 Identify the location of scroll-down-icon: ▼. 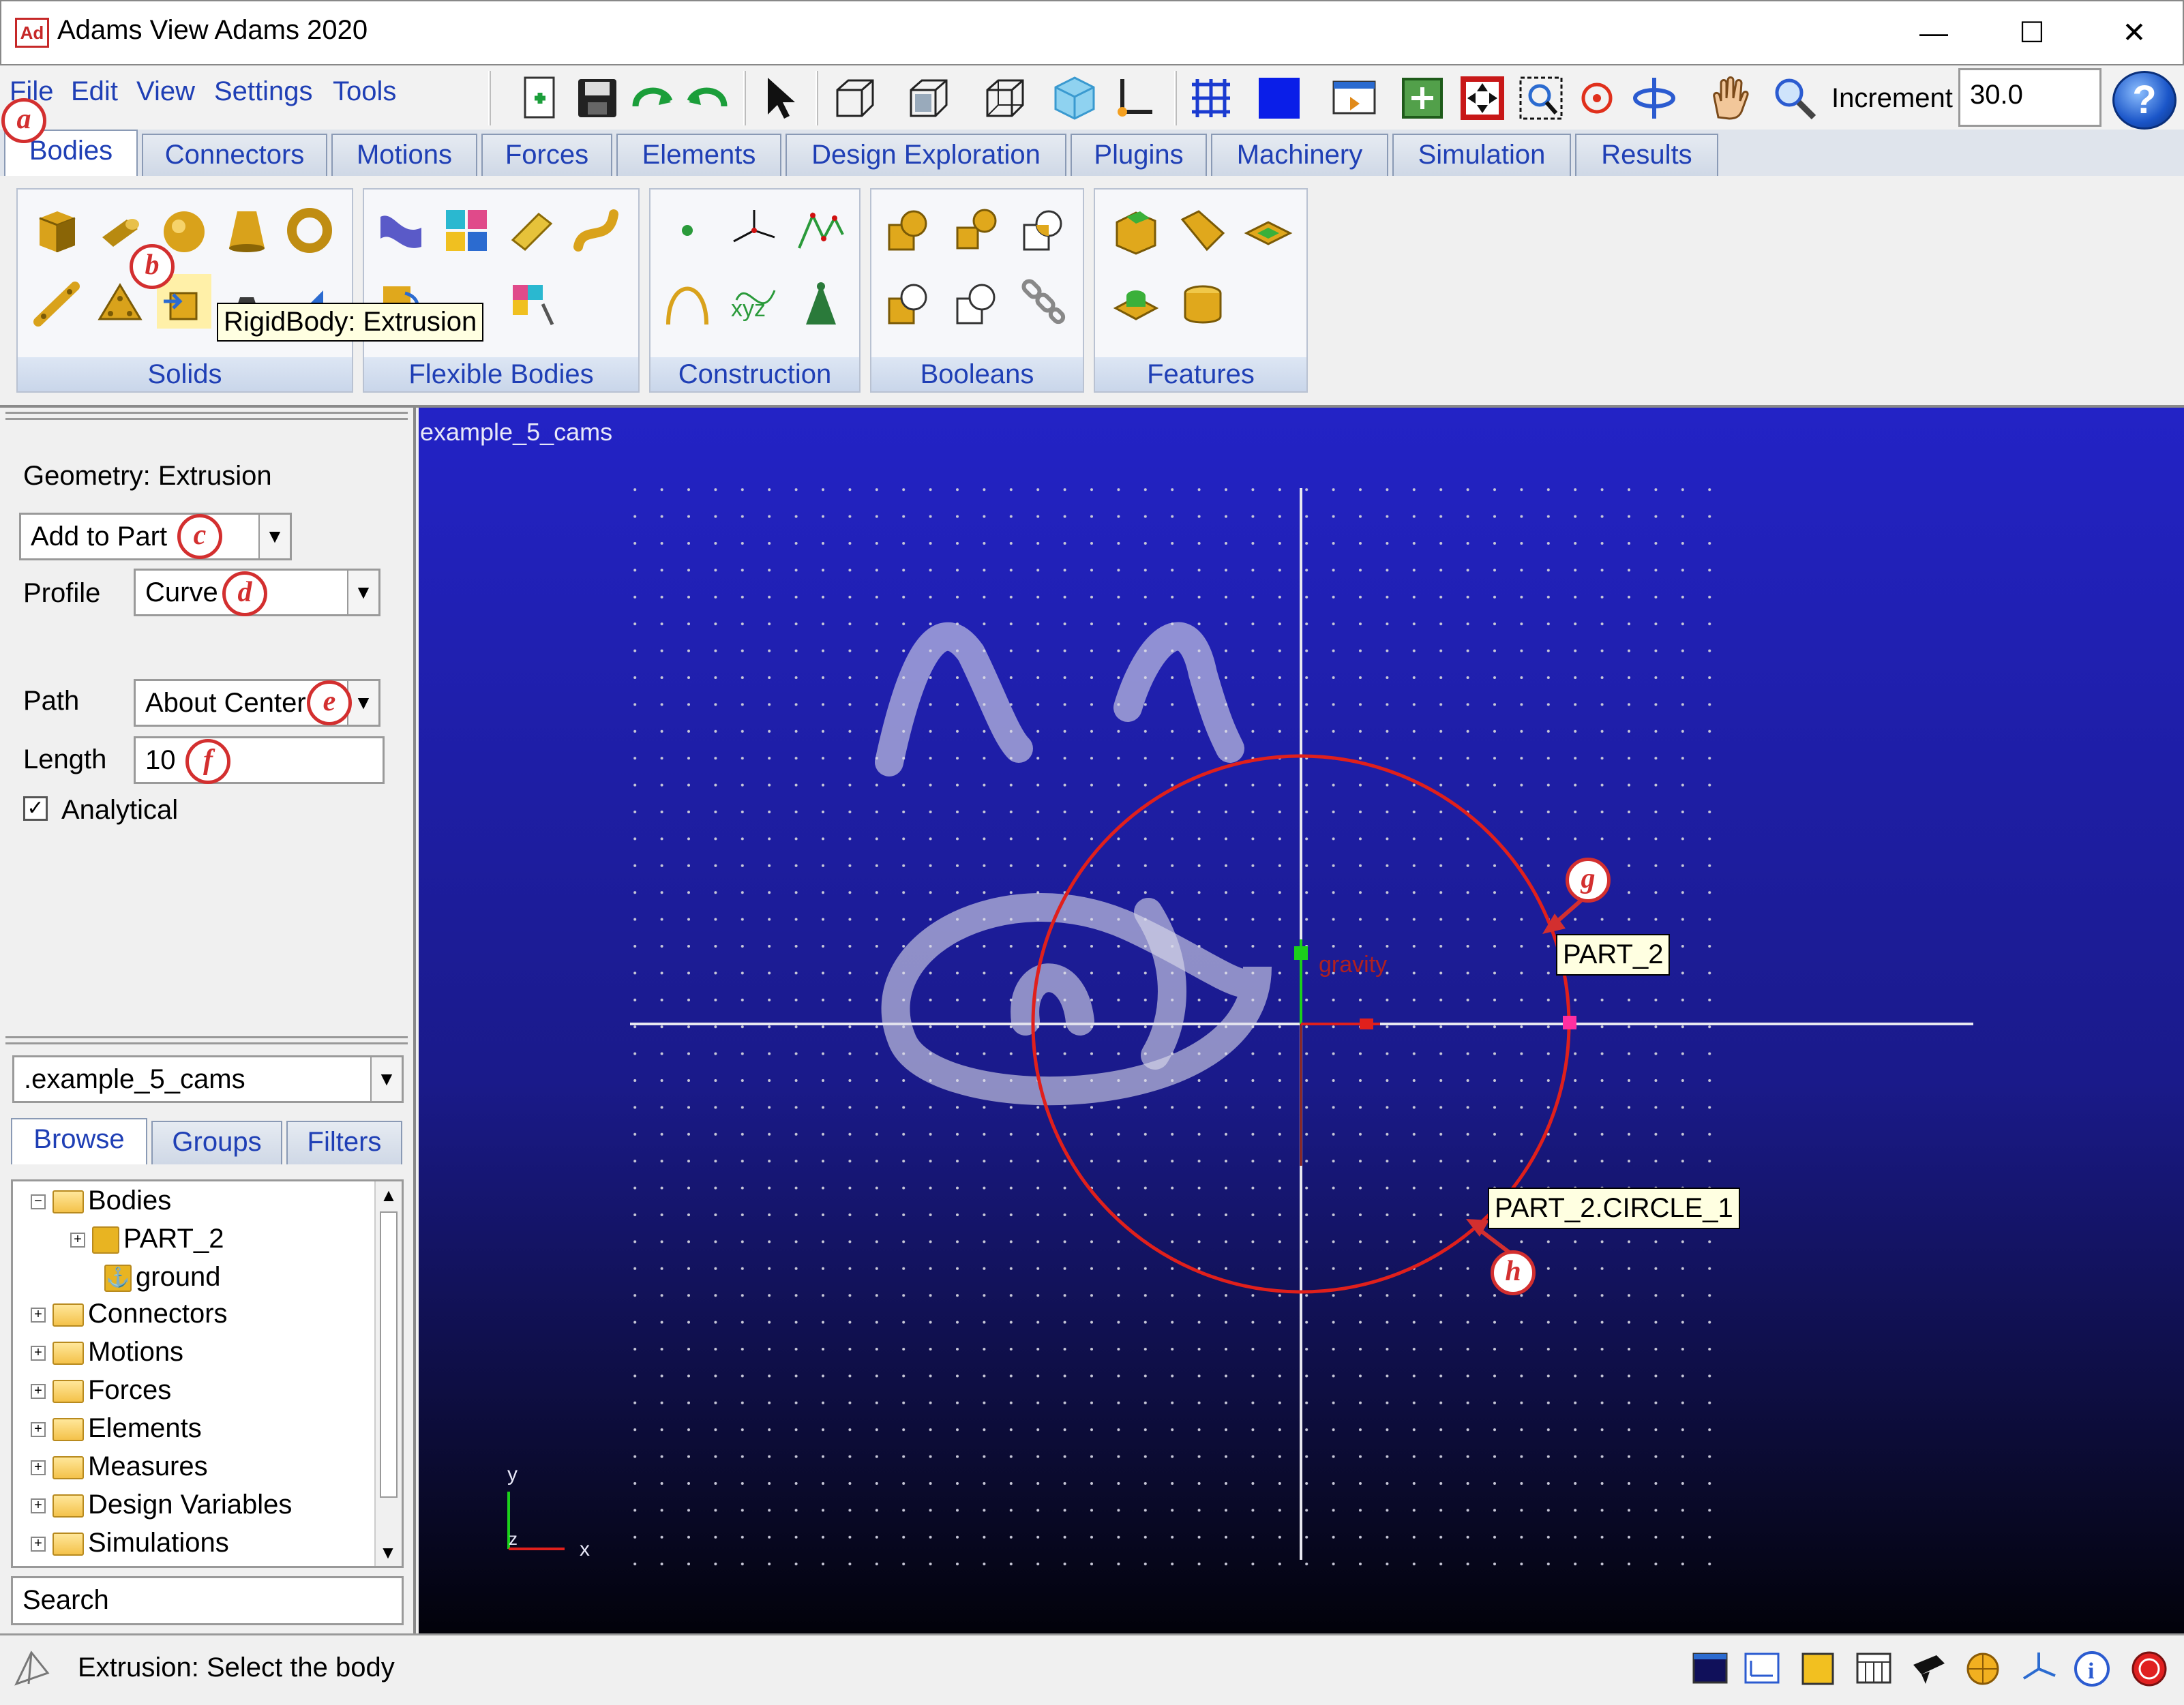
(388, 1552).